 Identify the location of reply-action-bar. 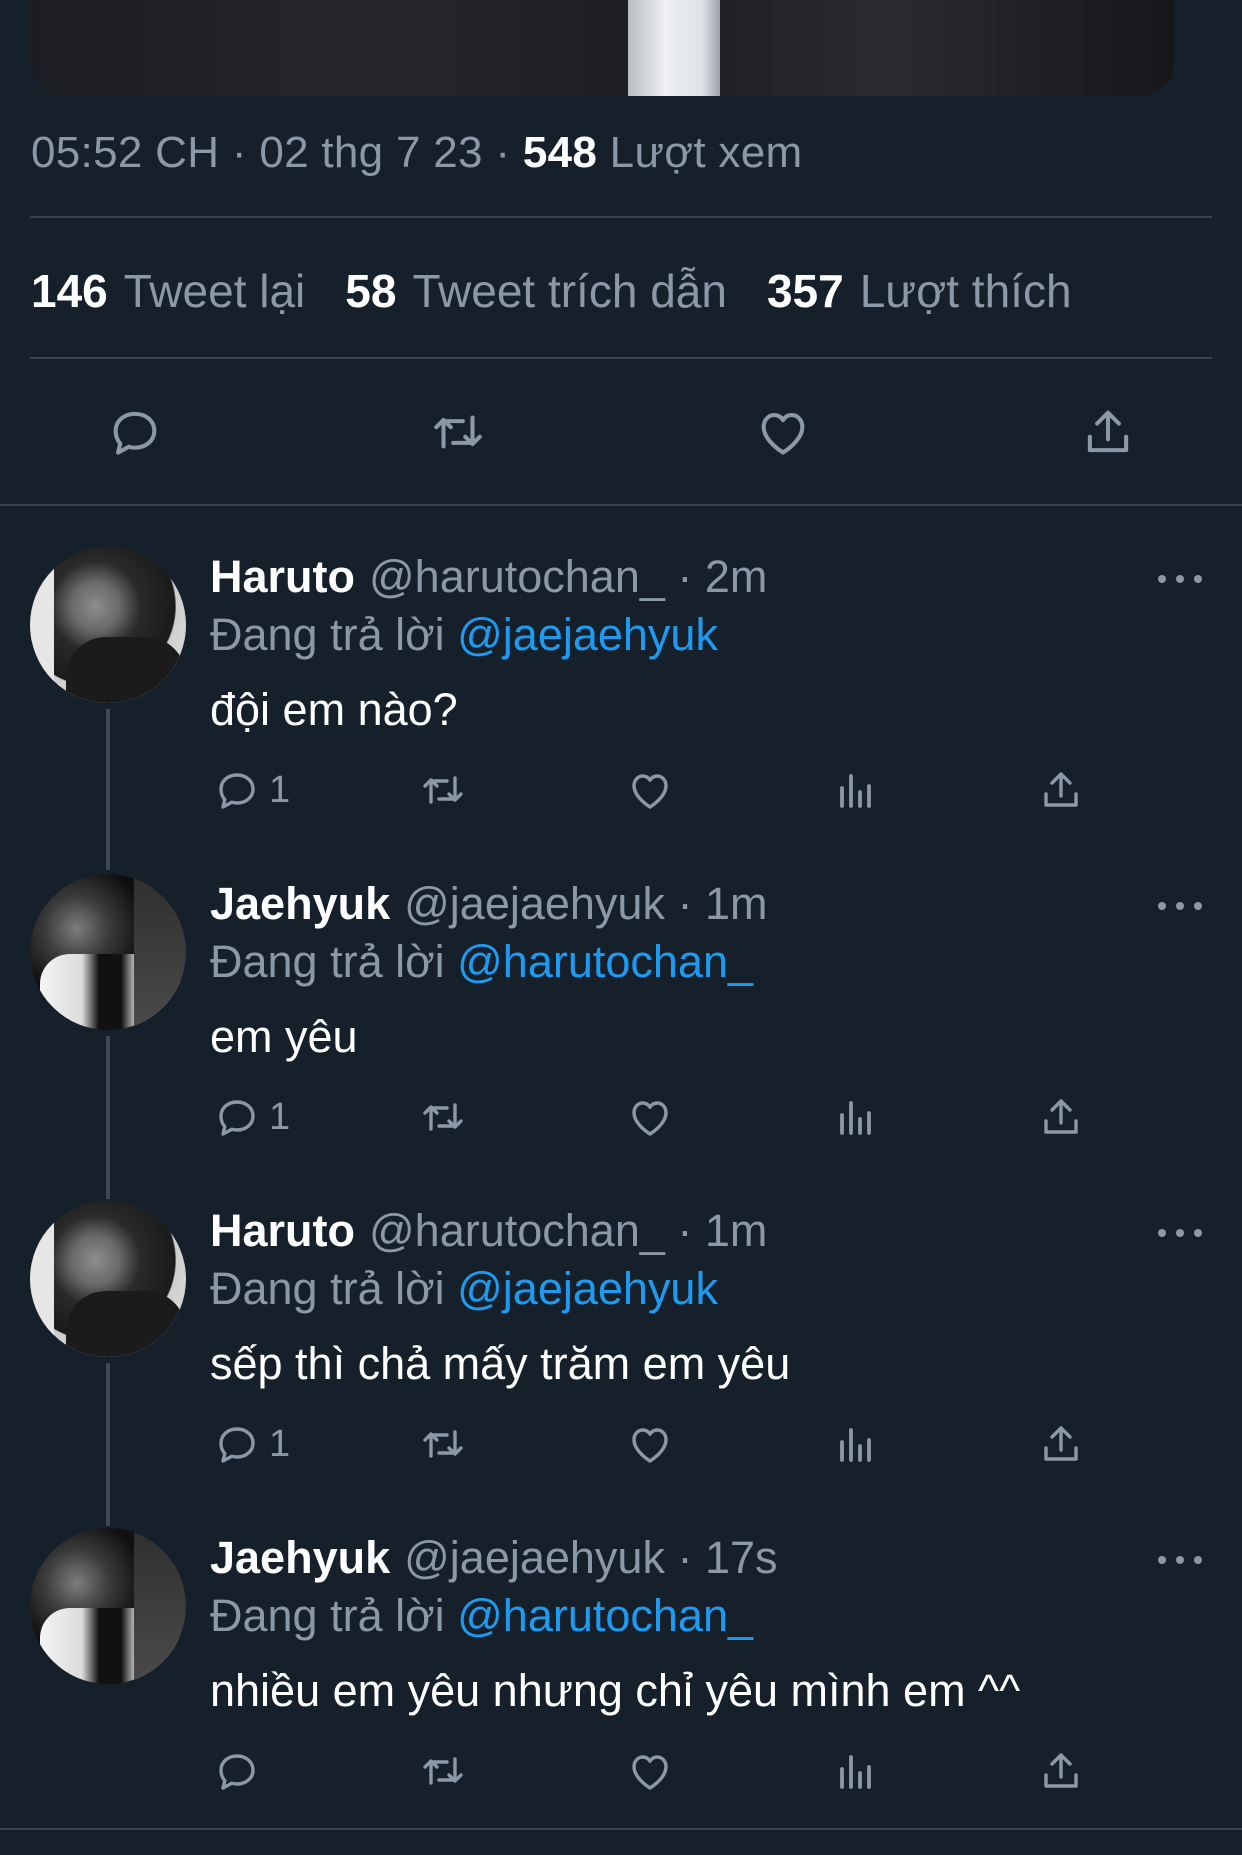
(621, 1771).